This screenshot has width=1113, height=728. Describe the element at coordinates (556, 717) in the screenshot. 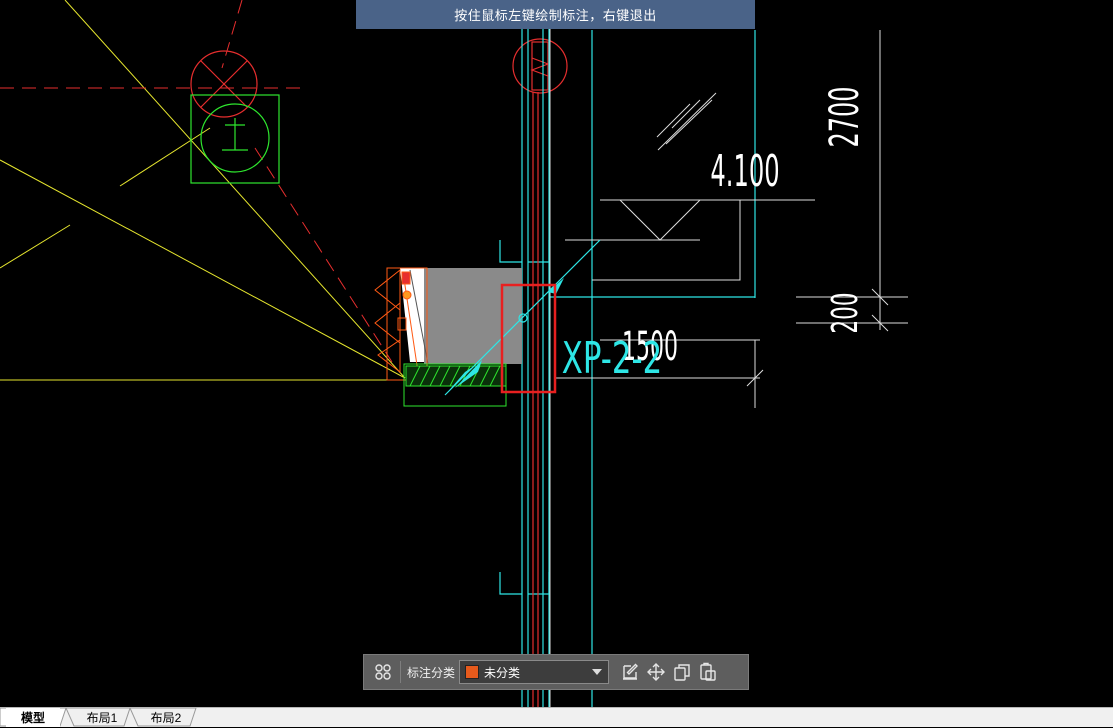

I see `layout-tabs: 模型 布局1 布局2` at that location.